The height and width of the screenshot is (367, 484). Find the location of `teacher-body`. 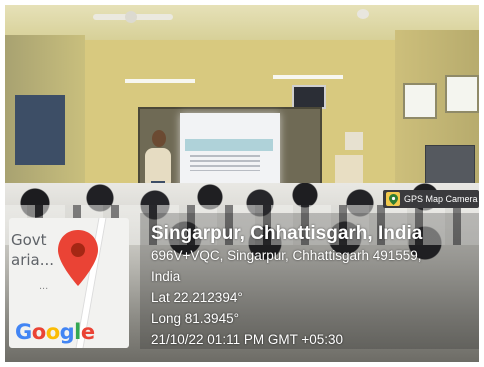

teacher-body is located at coordinates (158, 166).